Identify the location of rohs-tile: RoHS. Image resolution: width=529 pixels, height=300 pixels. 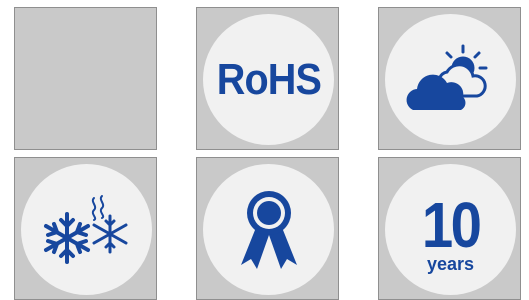
(267, 78).